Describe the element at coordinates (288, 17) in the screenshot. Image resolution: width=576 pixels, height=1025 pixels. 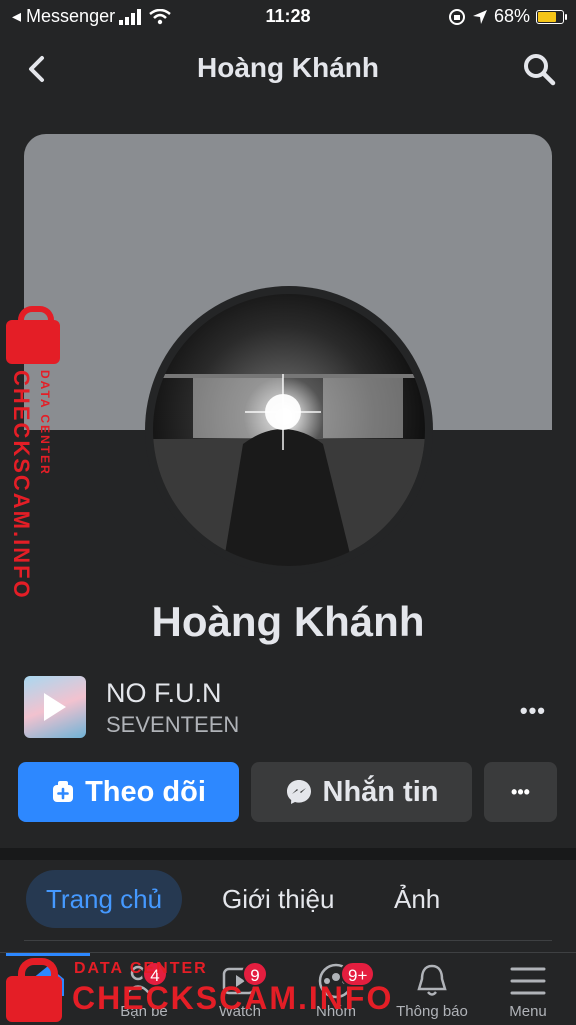
I see `status-bar: ◂ Messenger 11:28 68%` at that location.